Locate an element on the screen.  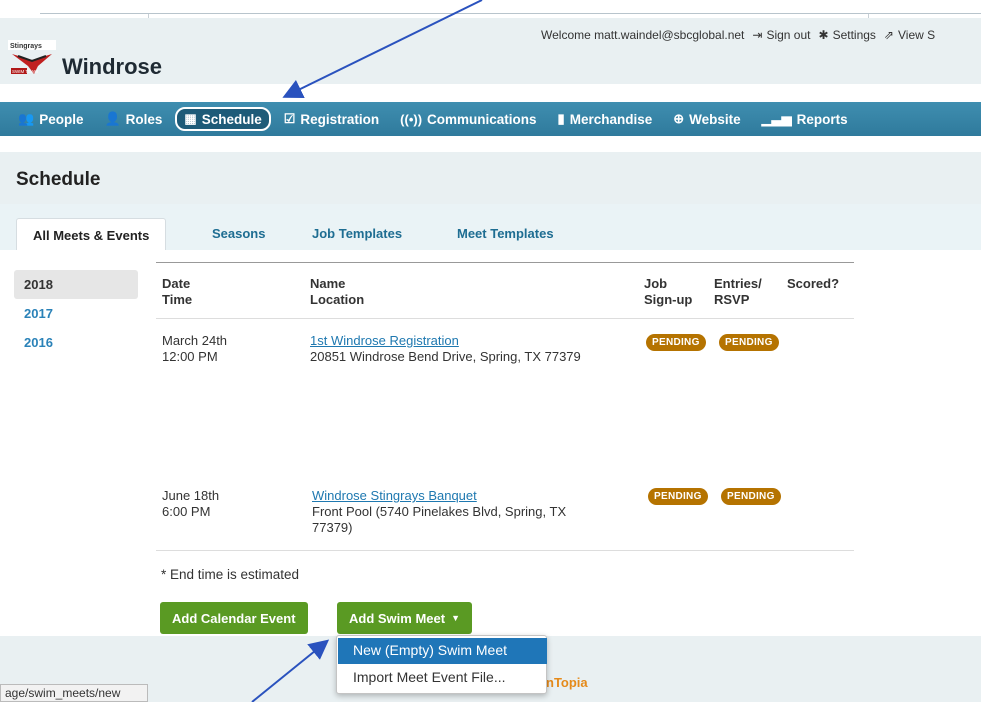
event-name-link: 1st Windrose Registration is located at coordinates (445, 341).